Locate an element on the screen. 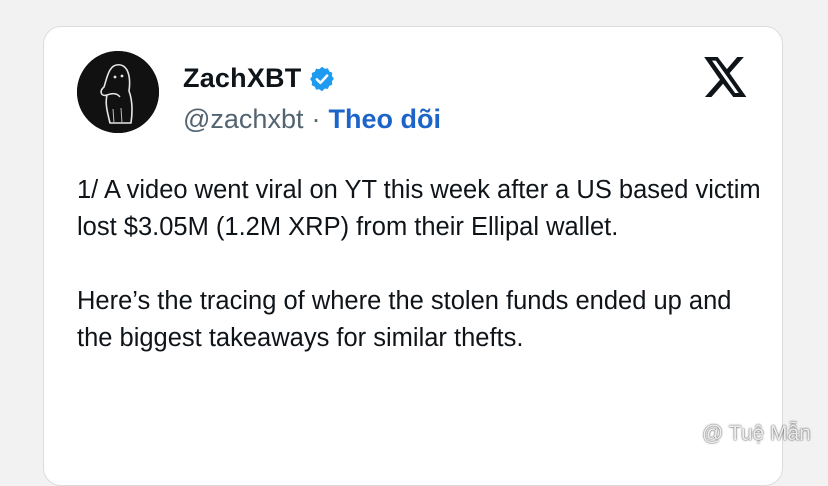 The width and height of the screenshot is (828, 486). author-handle-row: @zachxbt · Theo dõi is located at coordinates (312, 119).